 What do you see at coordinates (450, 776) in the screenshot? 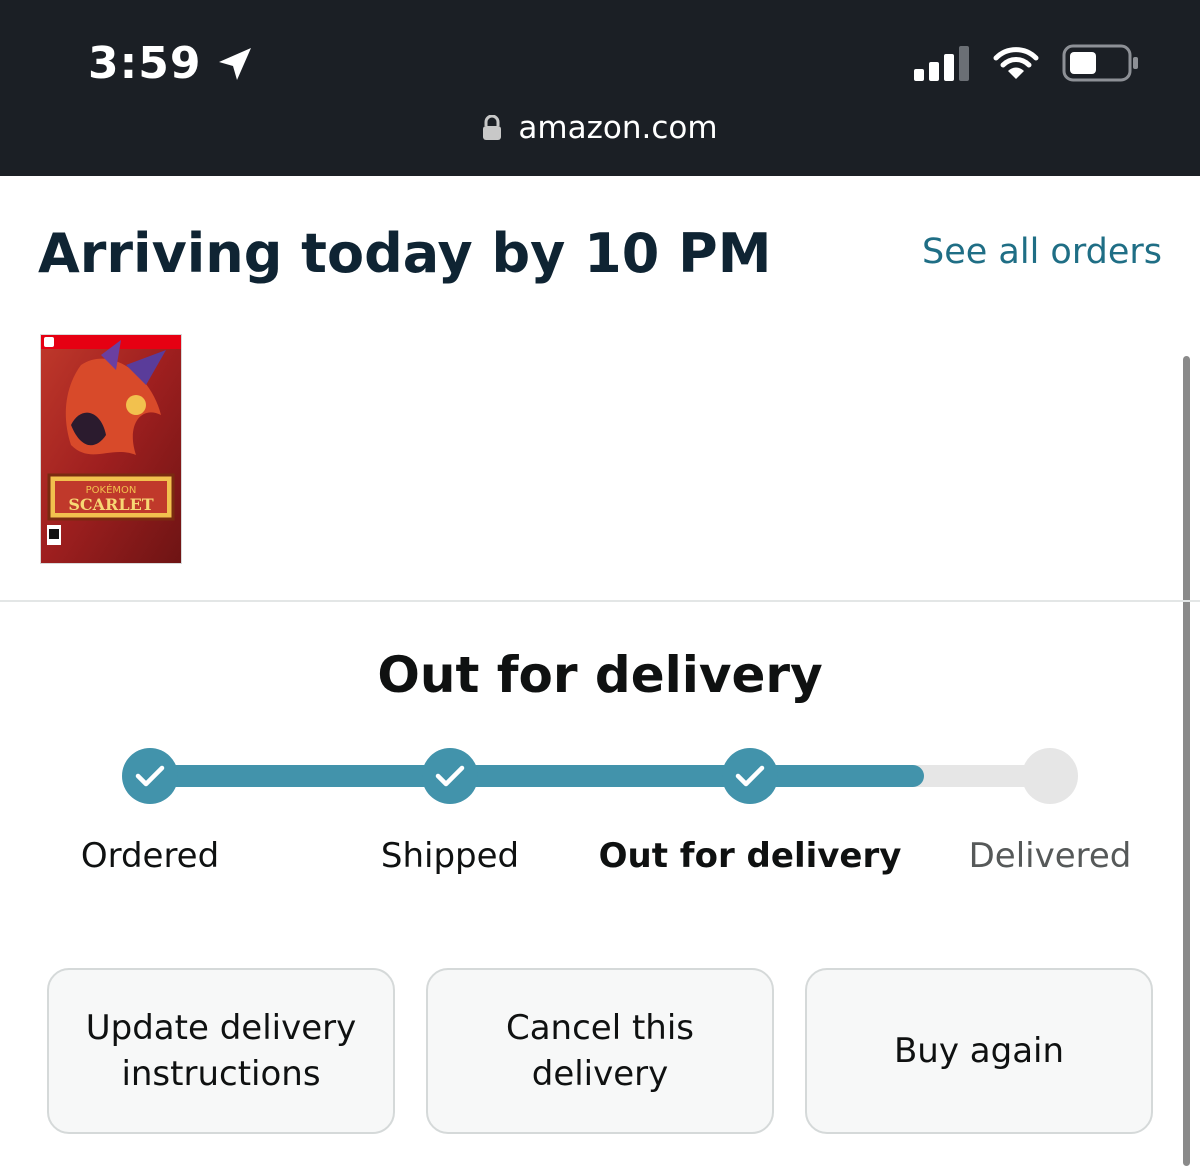
I see `step-shipped-checkmark-icon` at bounding box center [450, 776].